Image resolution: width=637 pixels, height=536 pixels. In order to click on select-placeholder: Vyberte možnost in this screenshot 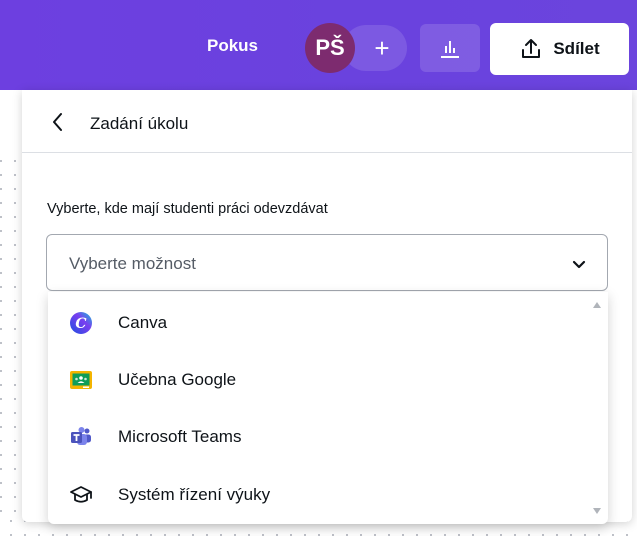, I will do `click(132, 263)`.